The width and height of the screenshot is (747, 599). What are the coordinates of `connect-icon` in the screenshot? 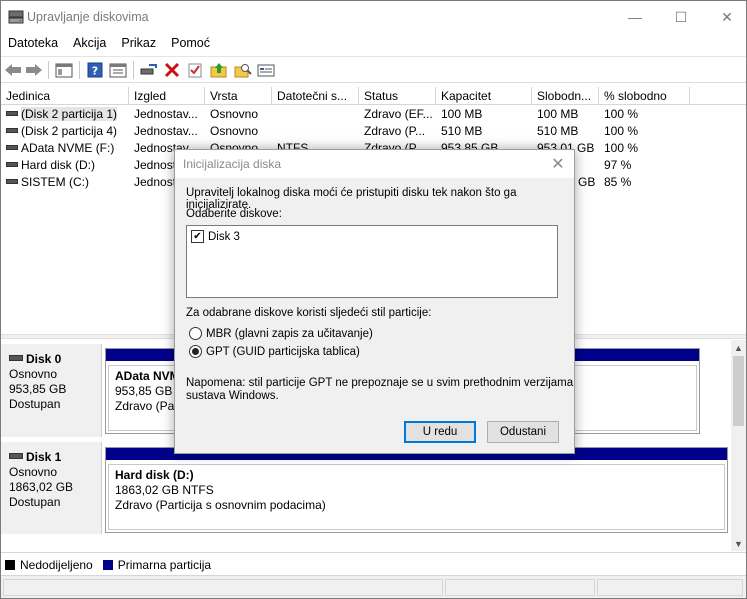 It's located at (149, 70).